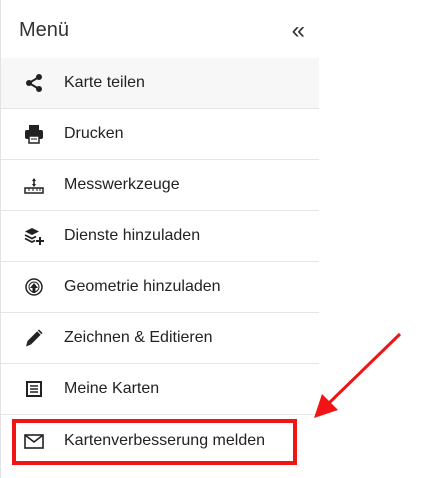 Image resolution: width=430 pixels, height=478 pixels. I want to click on menu-item-meine-karten: Meine Karten, so click(160, 389).